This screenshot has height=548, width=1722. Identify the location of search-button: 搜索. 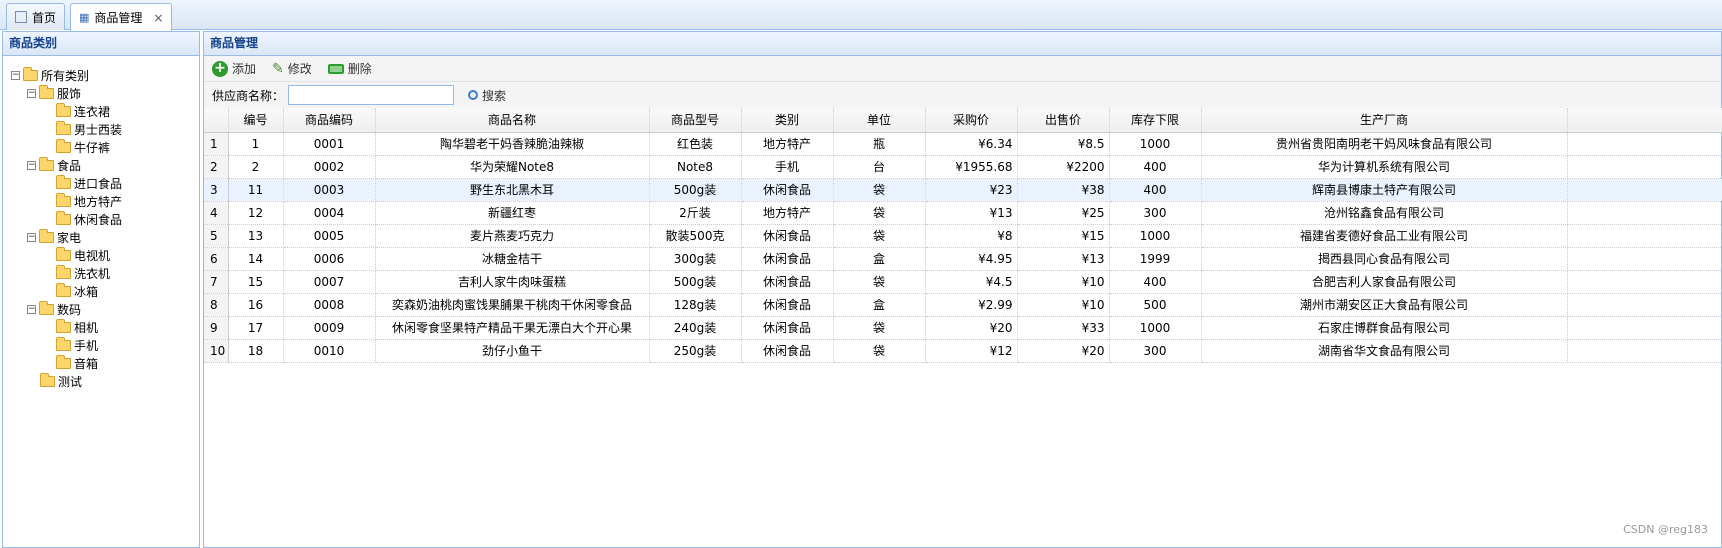
(487, 95).